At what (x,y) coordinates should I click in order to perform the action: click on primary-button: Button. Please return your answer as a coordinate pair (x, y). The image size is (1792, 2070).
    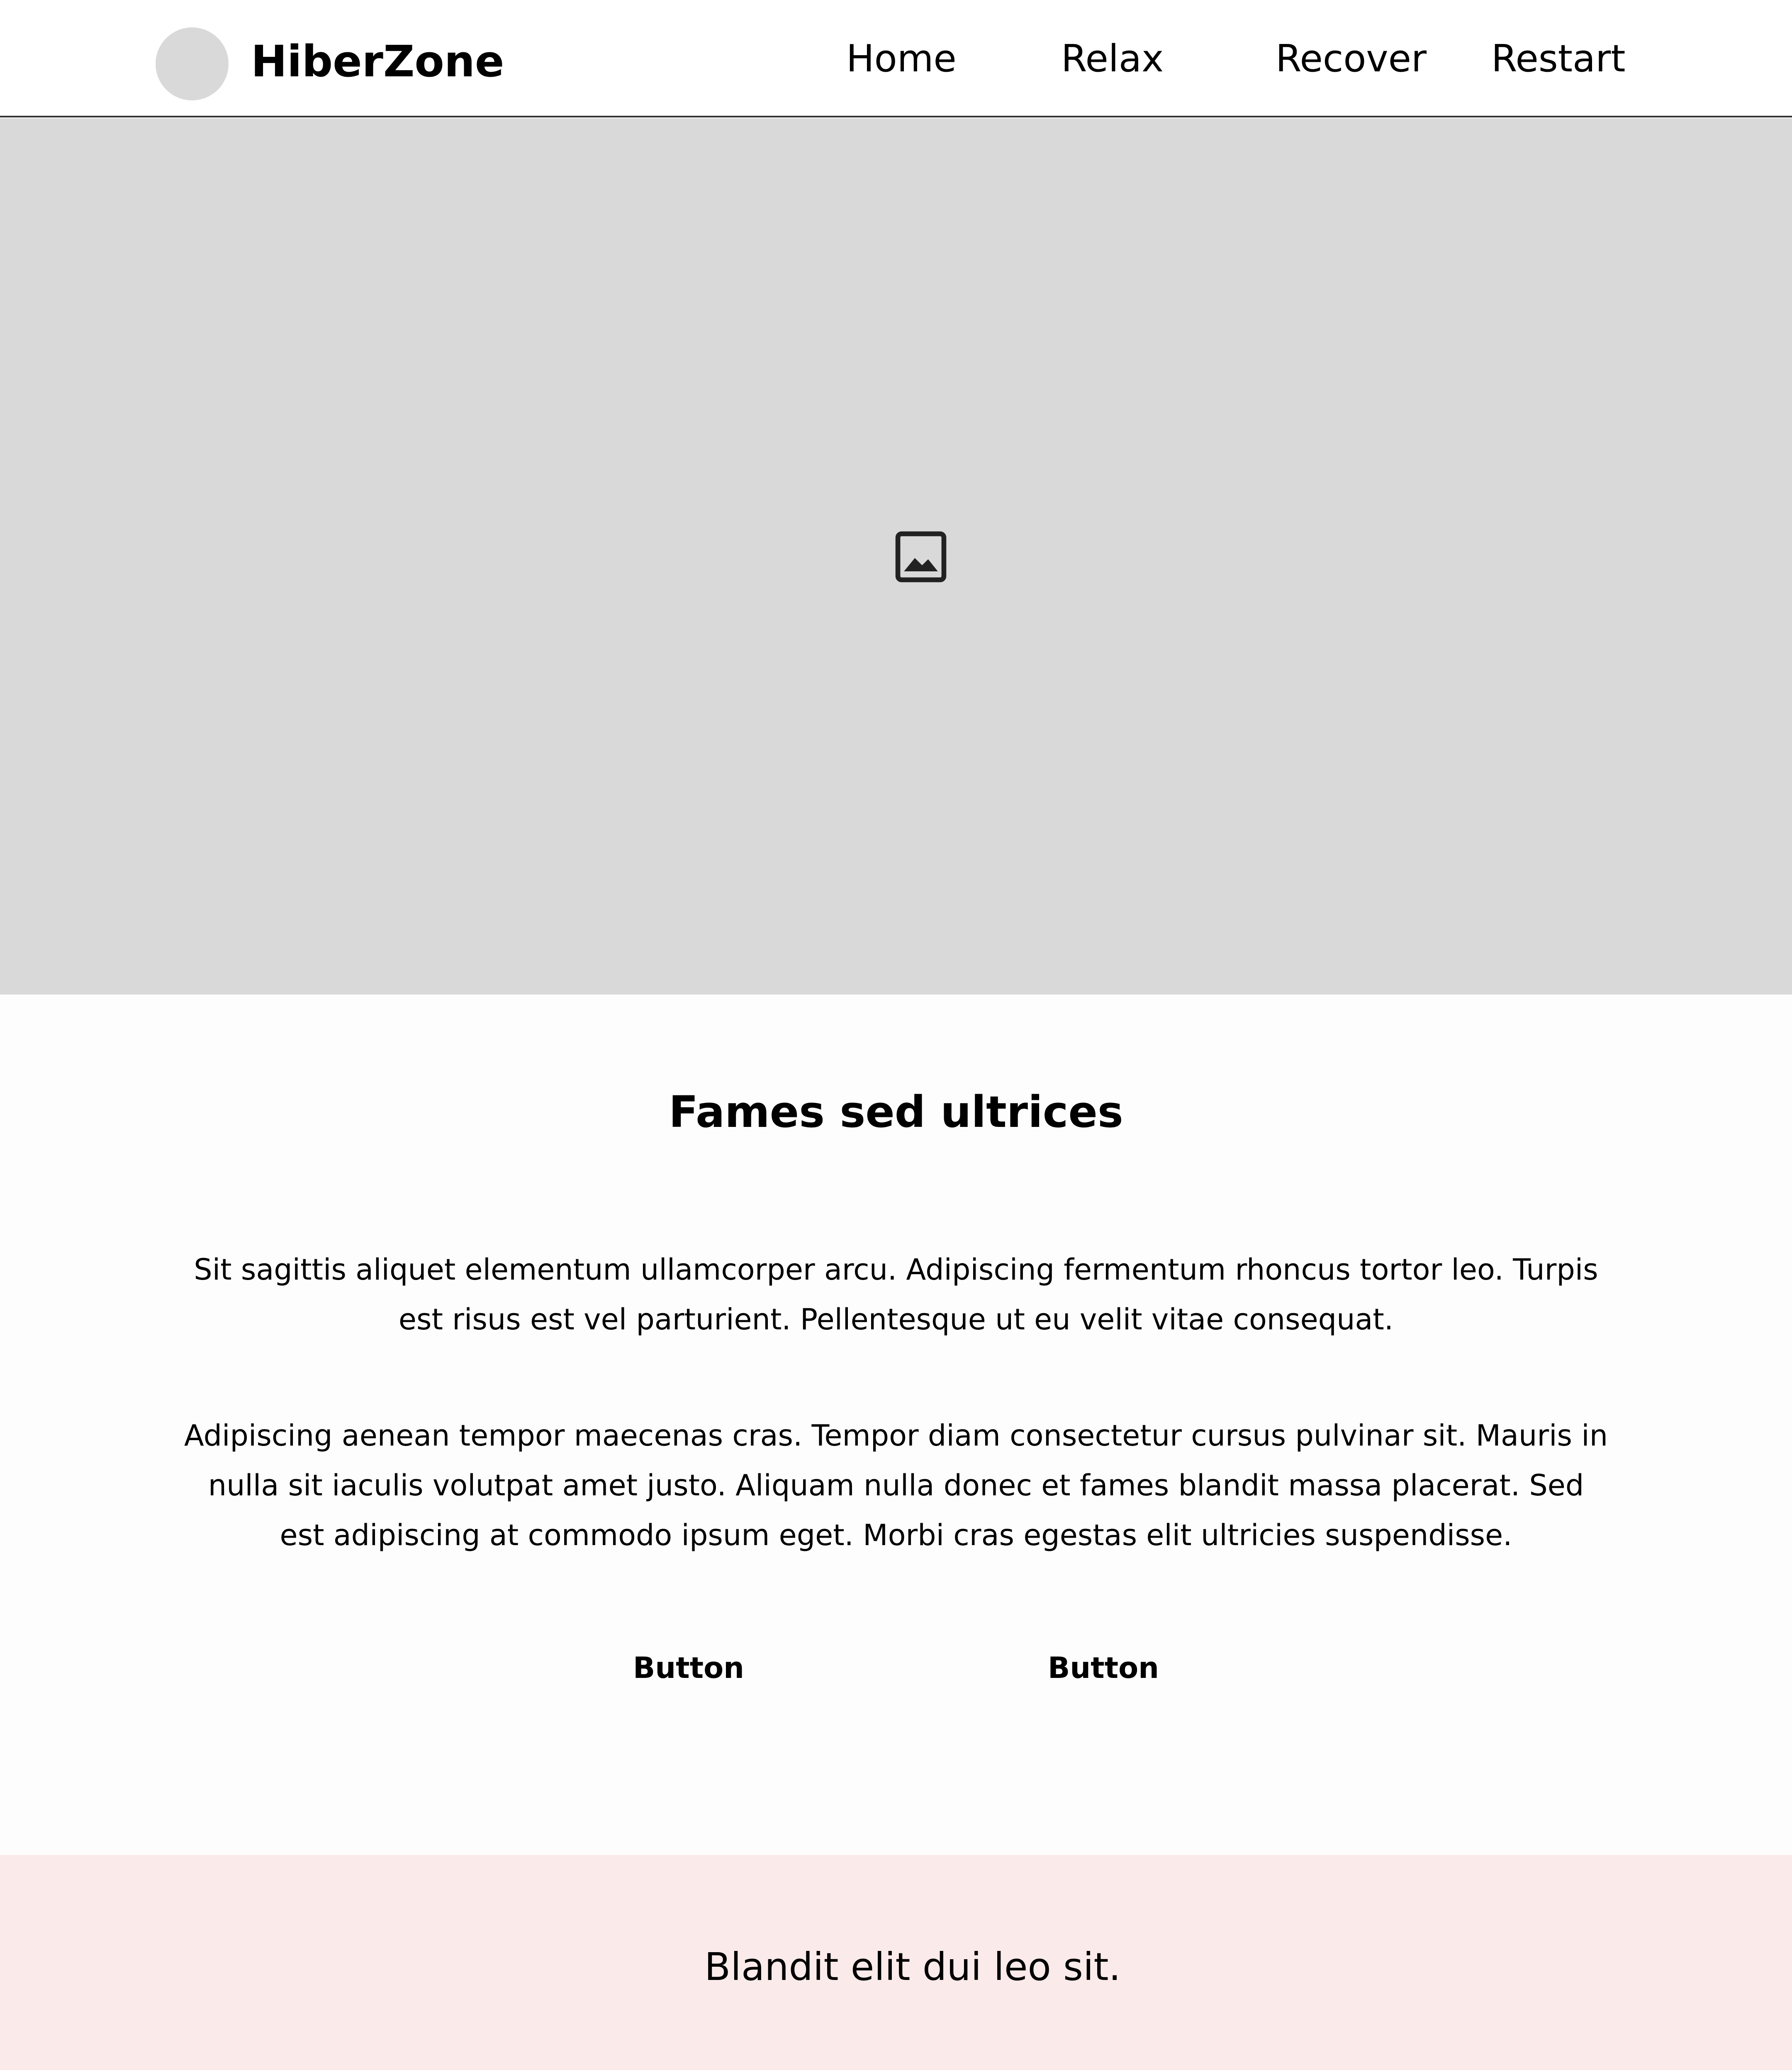
    Looking at the image, I should click on (688, 1668).